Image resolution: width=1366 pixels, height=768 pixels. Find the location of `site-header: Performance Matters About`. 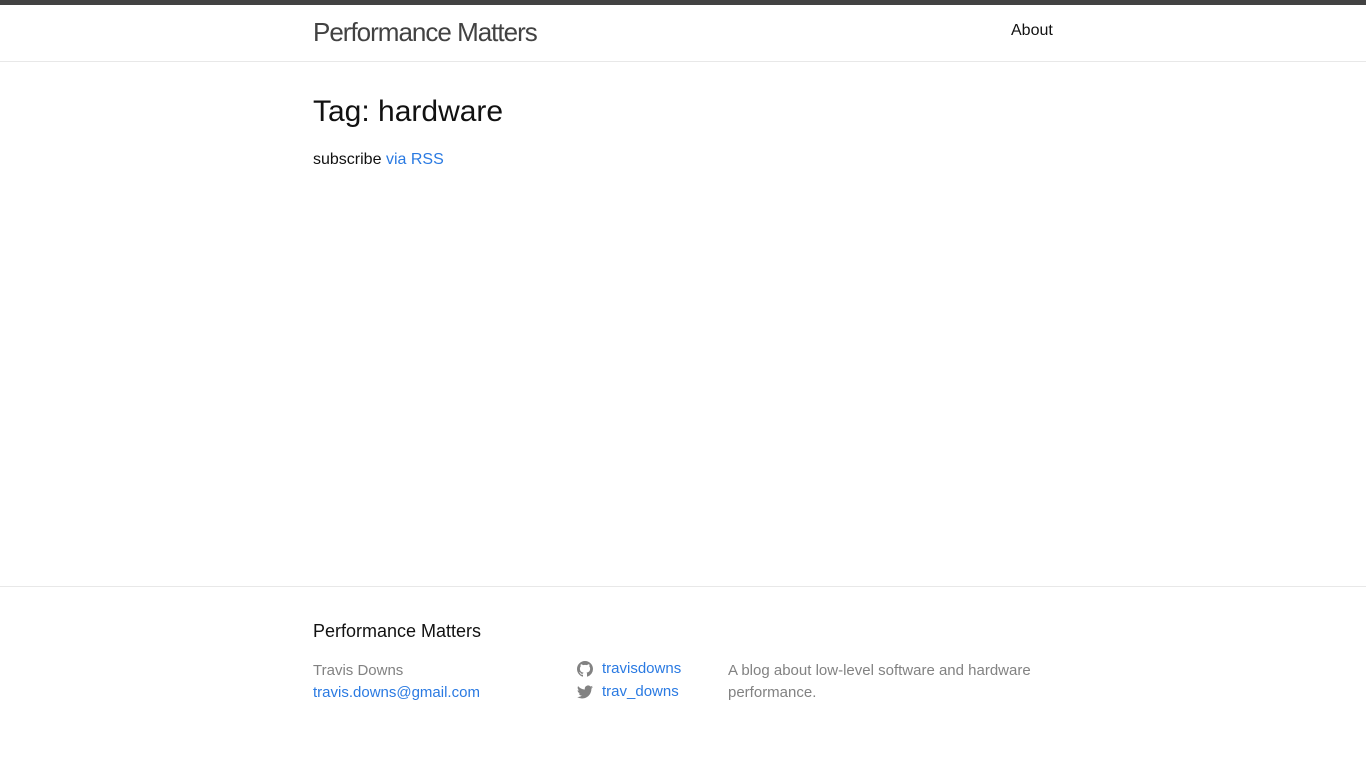

site-header: Performance Matters About is located at coordinates (683, 33).